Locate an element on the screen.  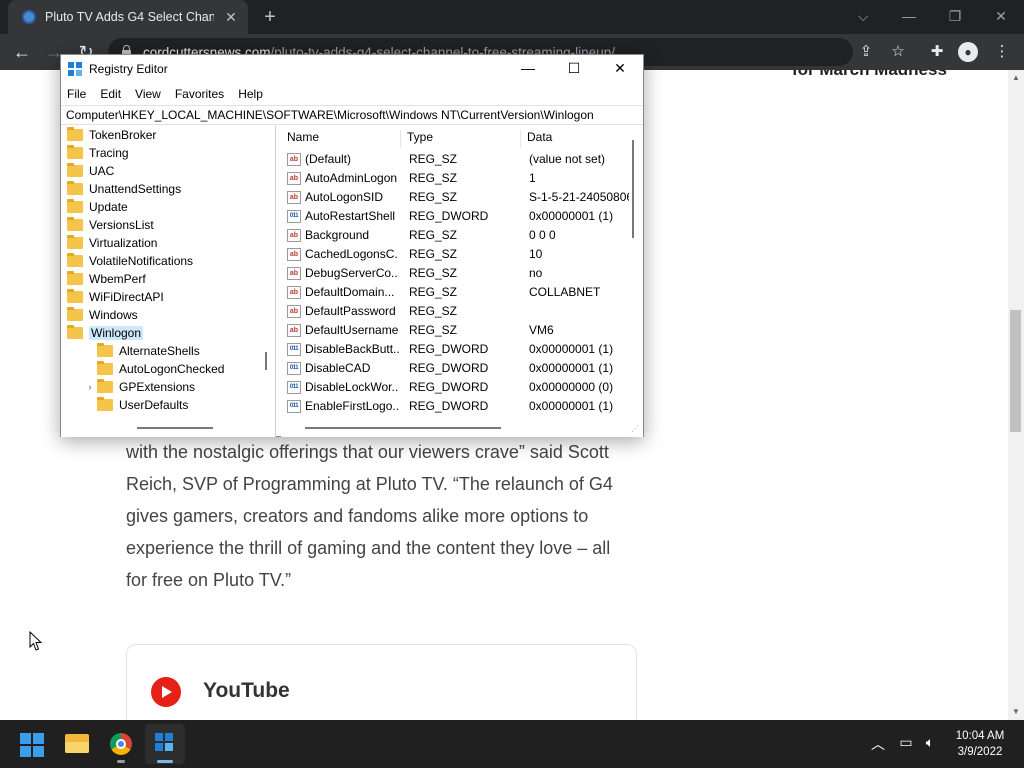
bookmark-star-icon: ☆ is located at coordinates (898, 52).